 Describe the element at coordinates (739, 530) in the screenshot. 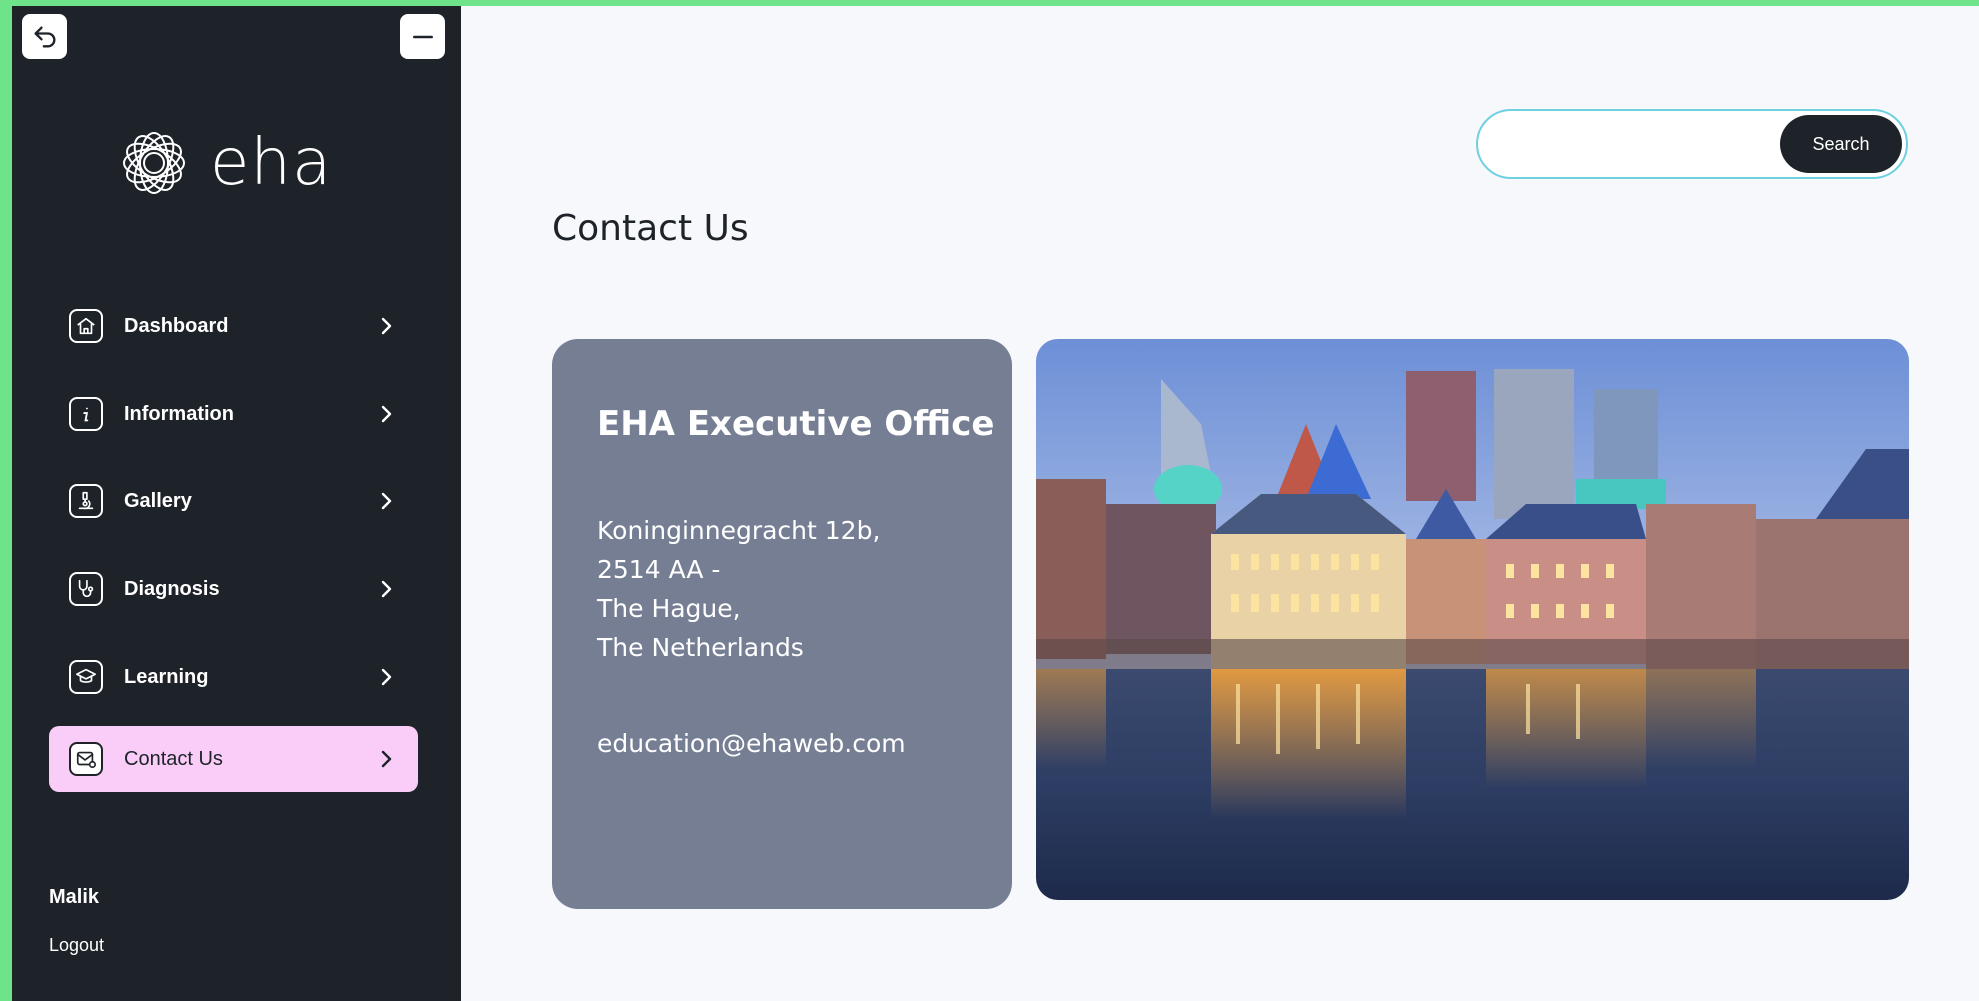

I see `address-line: Koninginnegracht 12b,` at that location.